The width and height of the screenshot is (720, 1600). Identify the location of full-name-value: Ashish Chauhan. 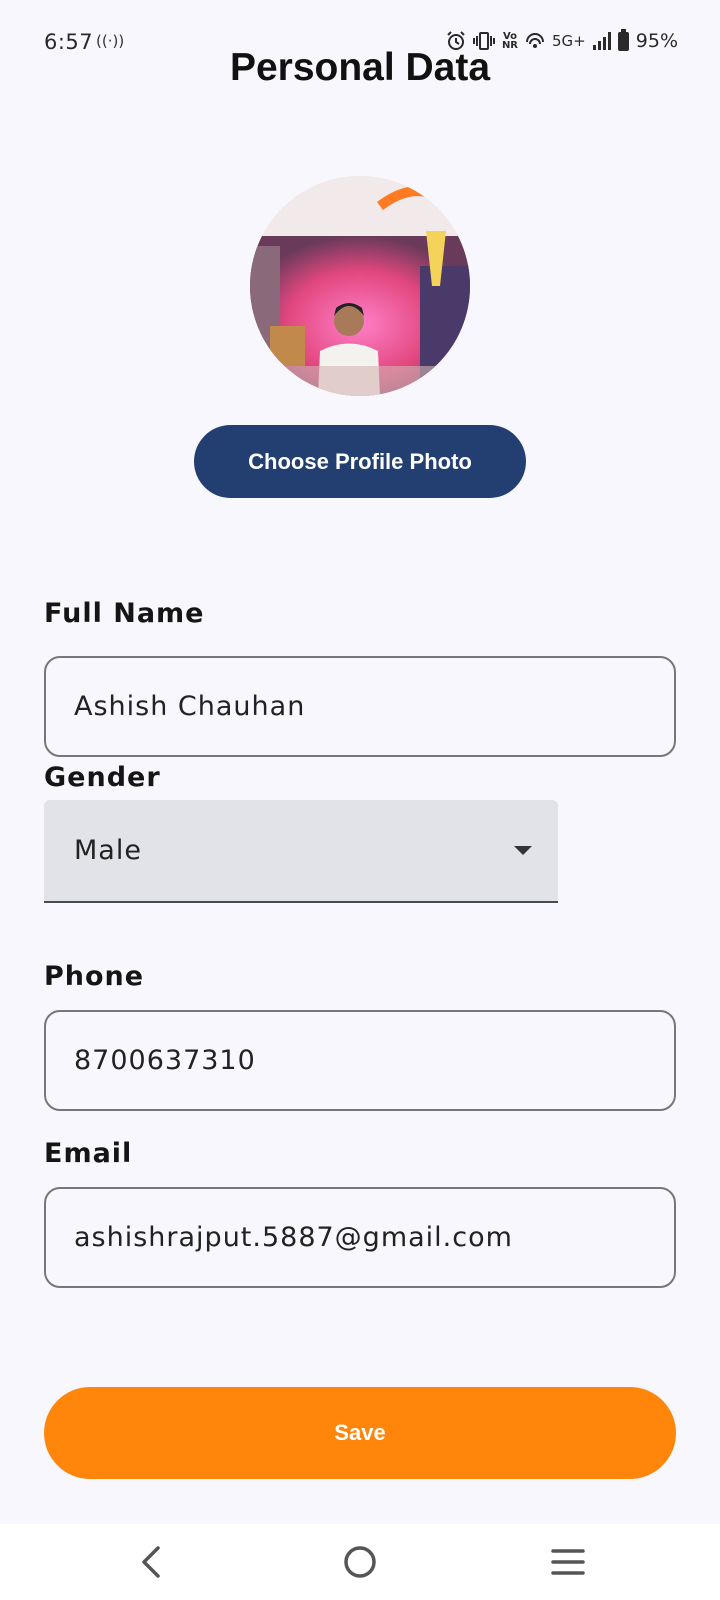
(190, 706).